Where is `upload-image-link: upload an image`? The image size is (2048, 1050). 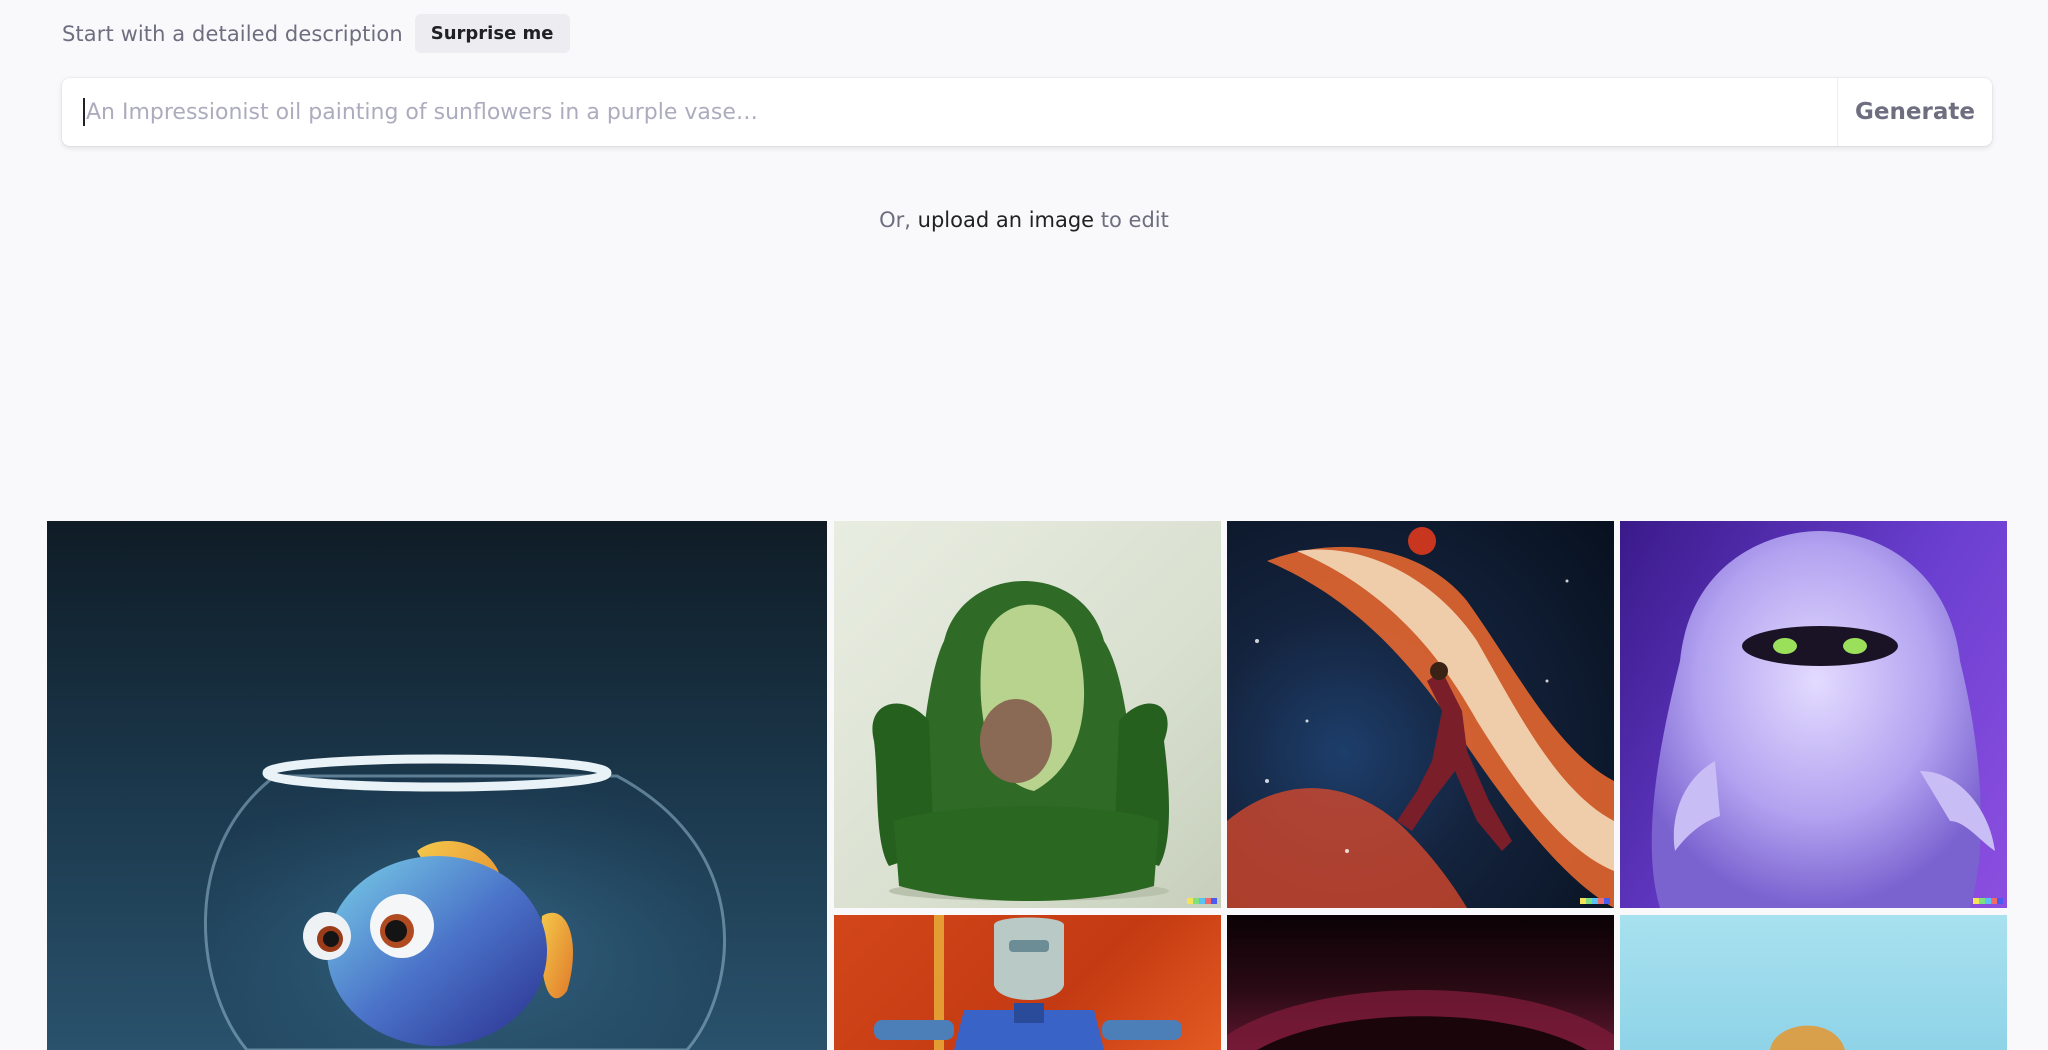
upload-image-link: upload an image is located at coordinates (1006, 220).